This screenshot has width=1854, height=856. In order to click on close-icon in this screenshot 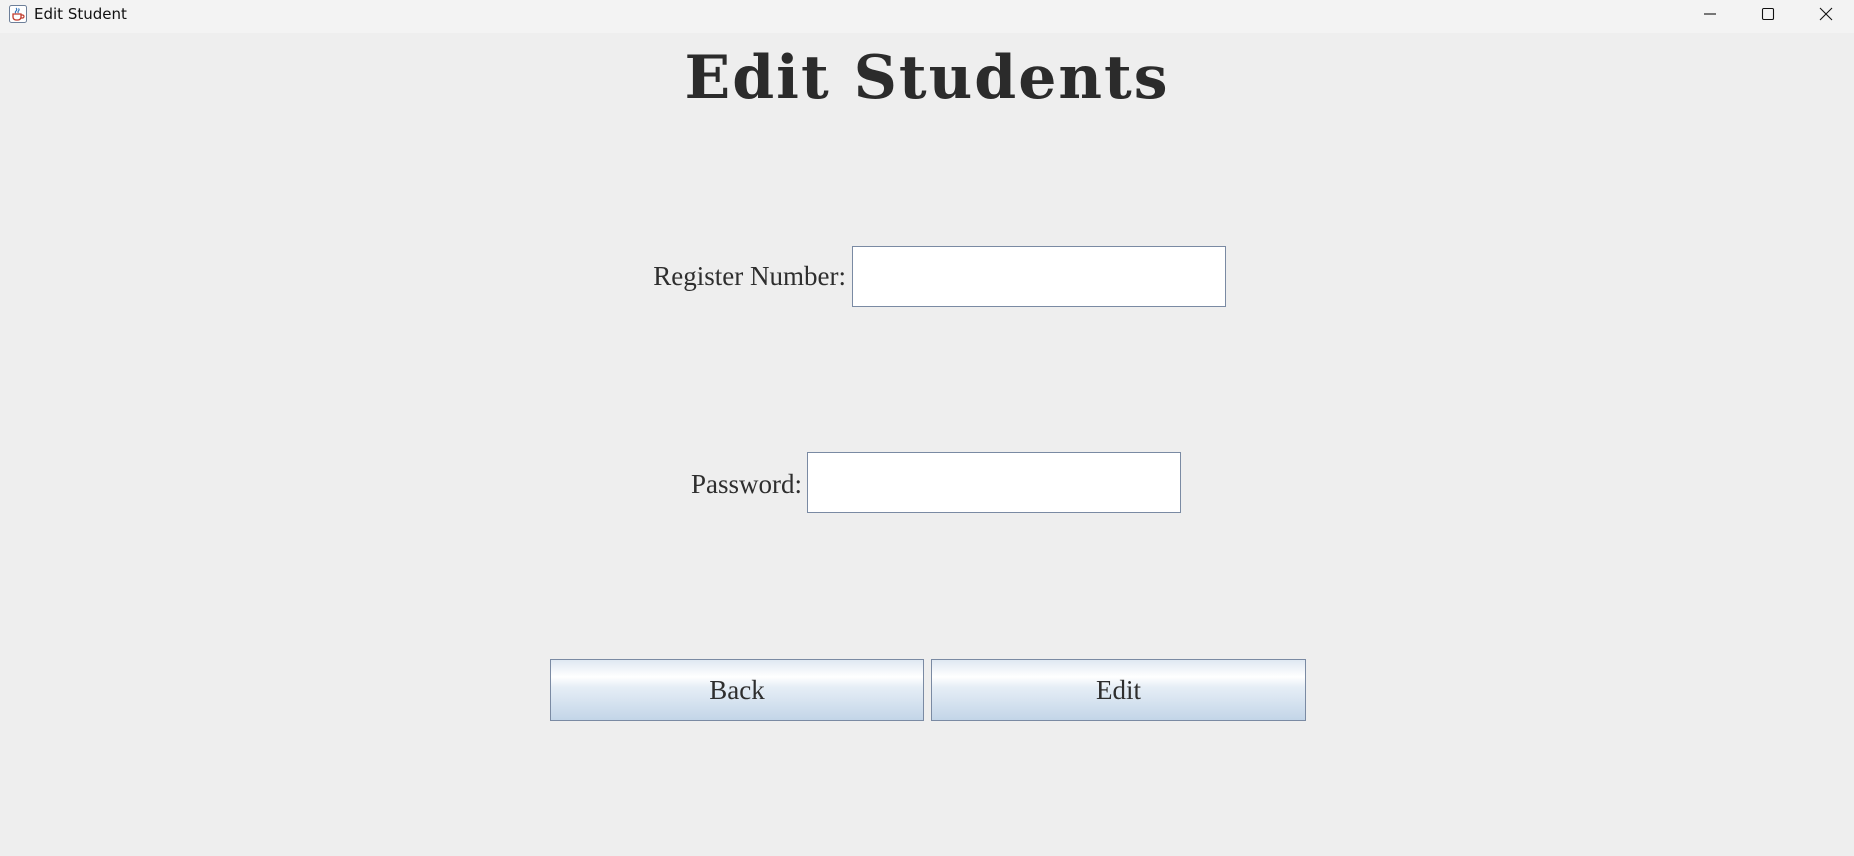, I will do `click(1826, 14)`.